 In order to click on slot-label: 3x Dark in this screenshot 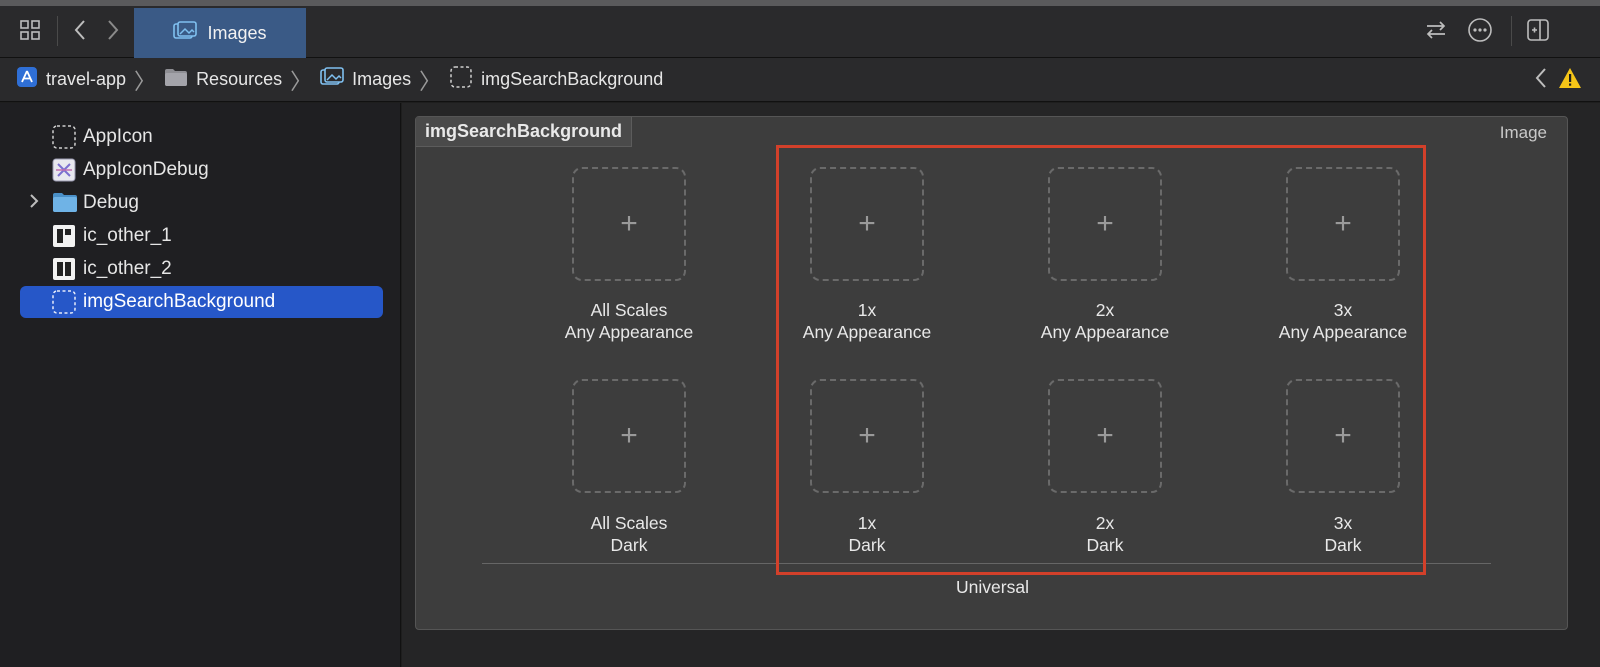, I will do `click(1343, 534)`.